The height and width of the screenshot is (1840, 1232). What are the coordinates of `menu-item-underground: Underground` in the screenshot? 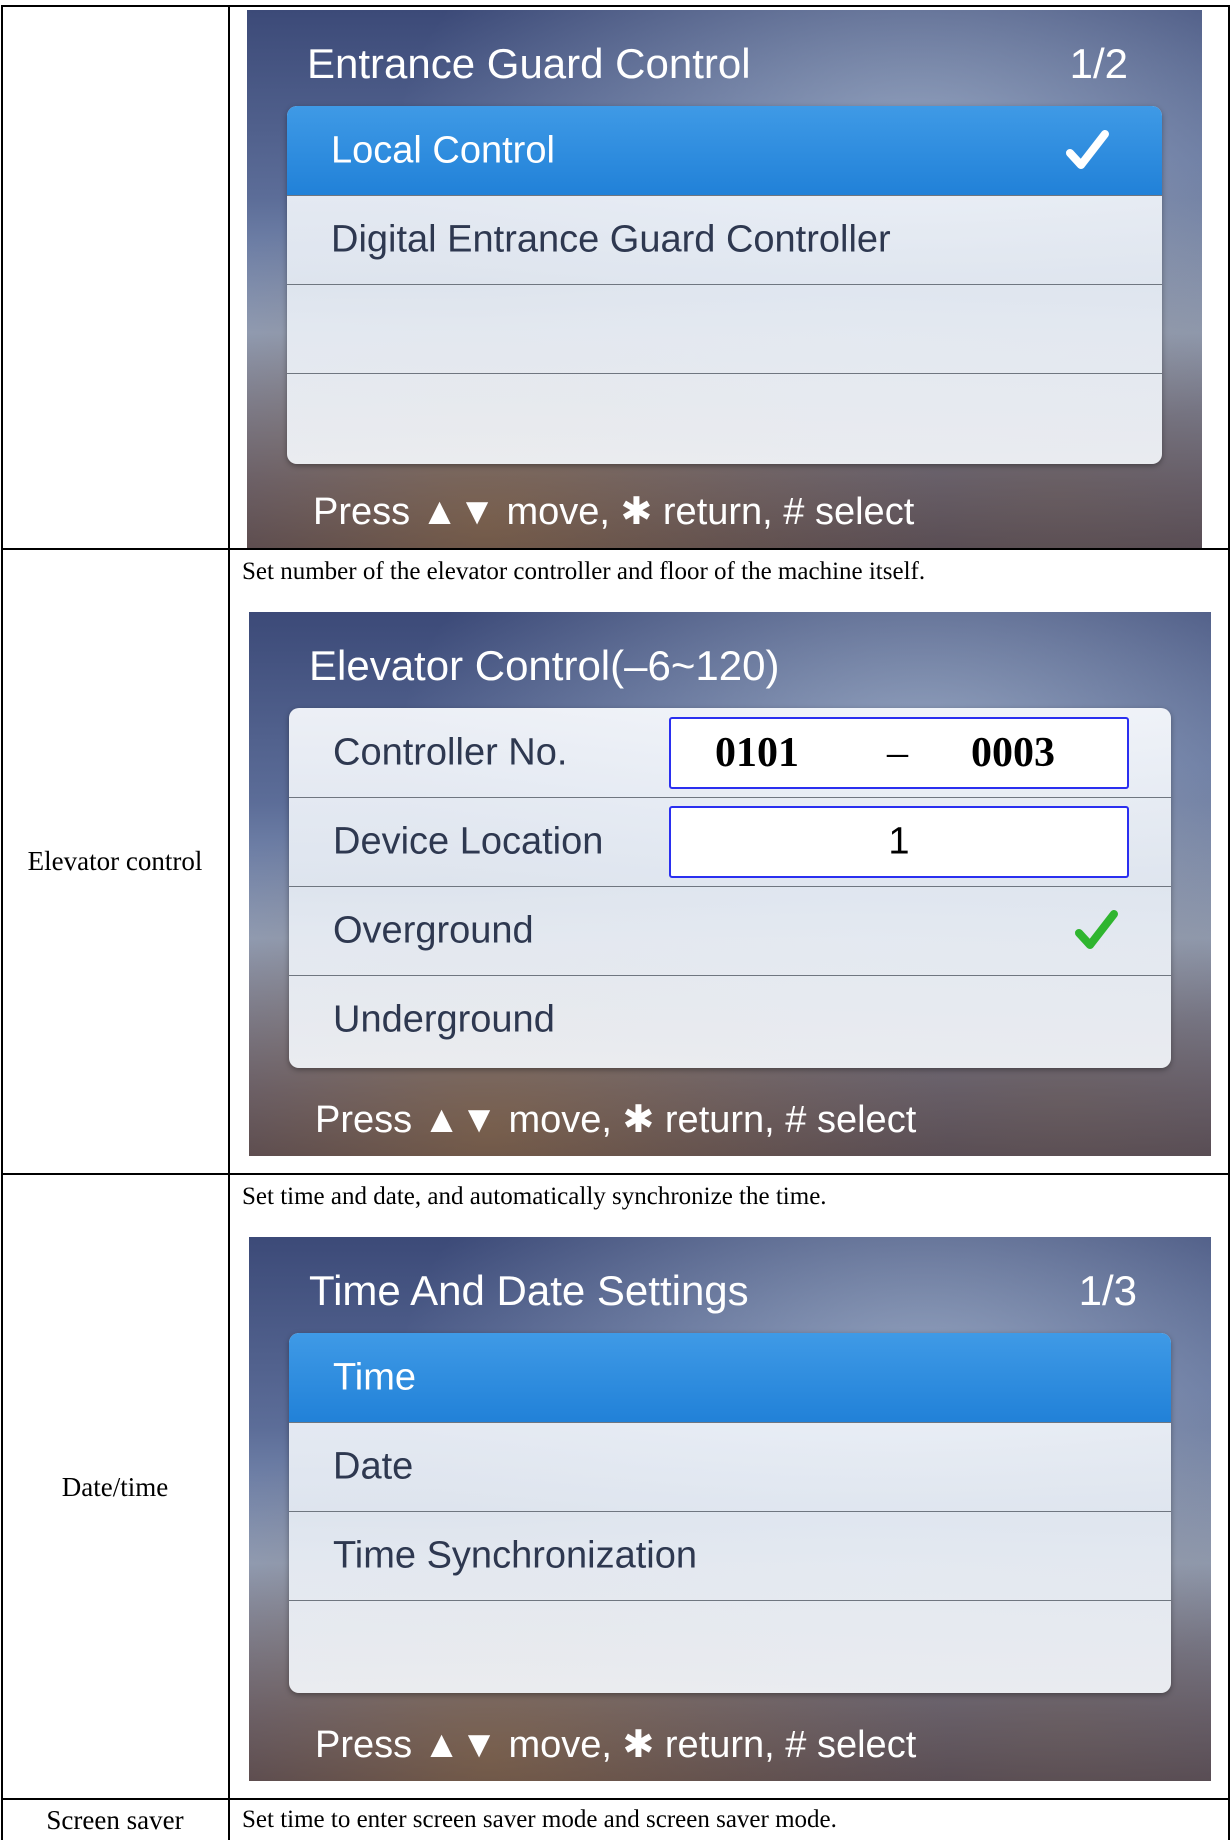 It's located at (730, 1019).